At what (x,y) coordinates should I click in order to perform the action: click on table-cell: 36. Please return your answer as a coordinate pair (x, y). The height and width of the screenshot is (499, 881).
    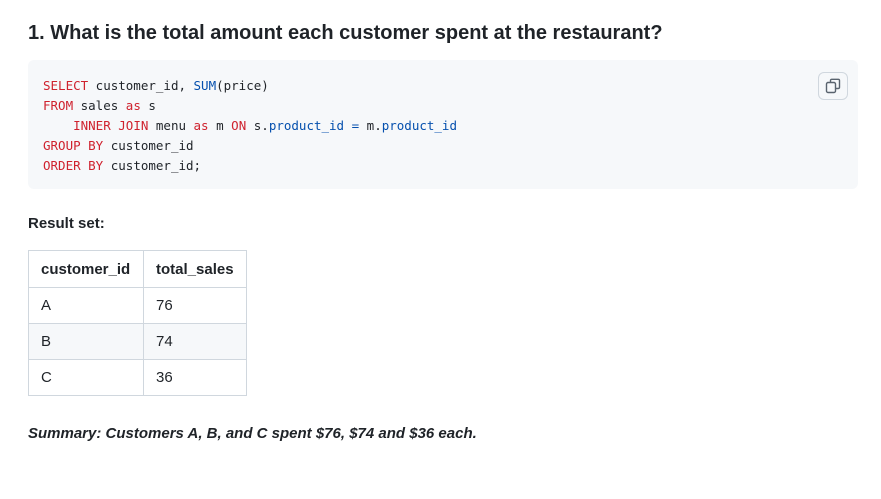
    Looking at the image, I should click on (195, 377).